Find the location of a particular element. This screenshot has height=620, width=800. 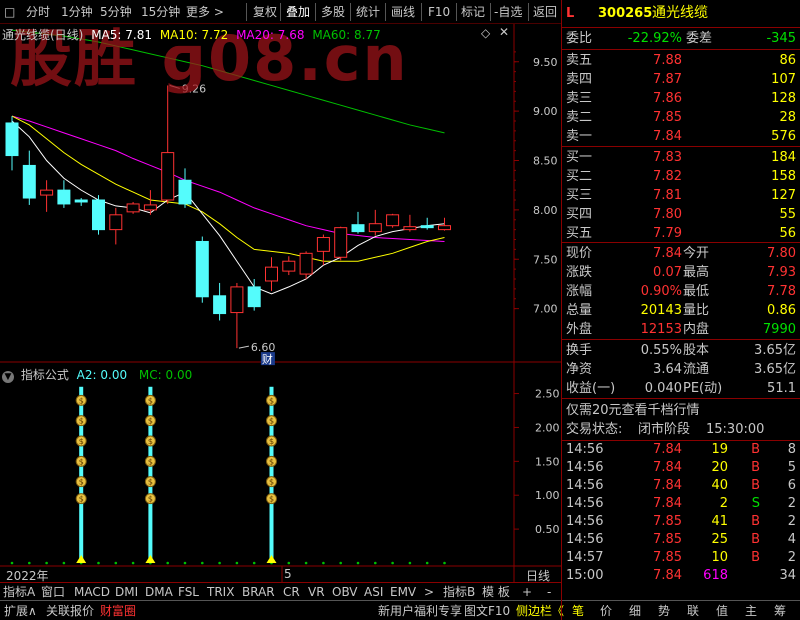

tab-trix: TRIX is located at coordinates (220, 592).